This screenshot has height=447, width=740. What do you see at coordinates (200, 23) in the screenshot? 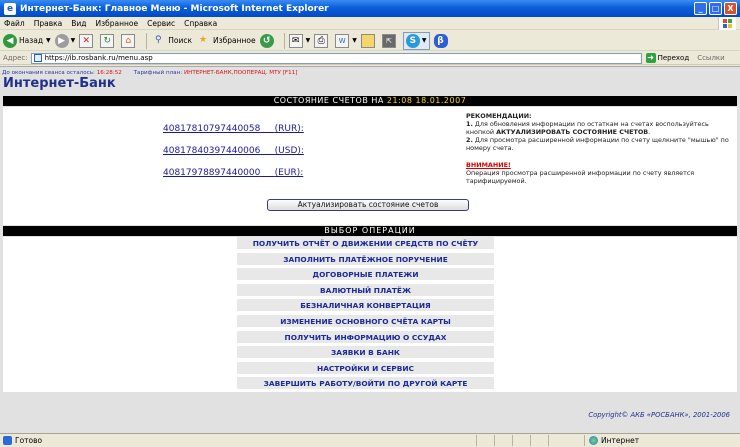
I see `menu-help: Справка` at bounding box center [200, 23].